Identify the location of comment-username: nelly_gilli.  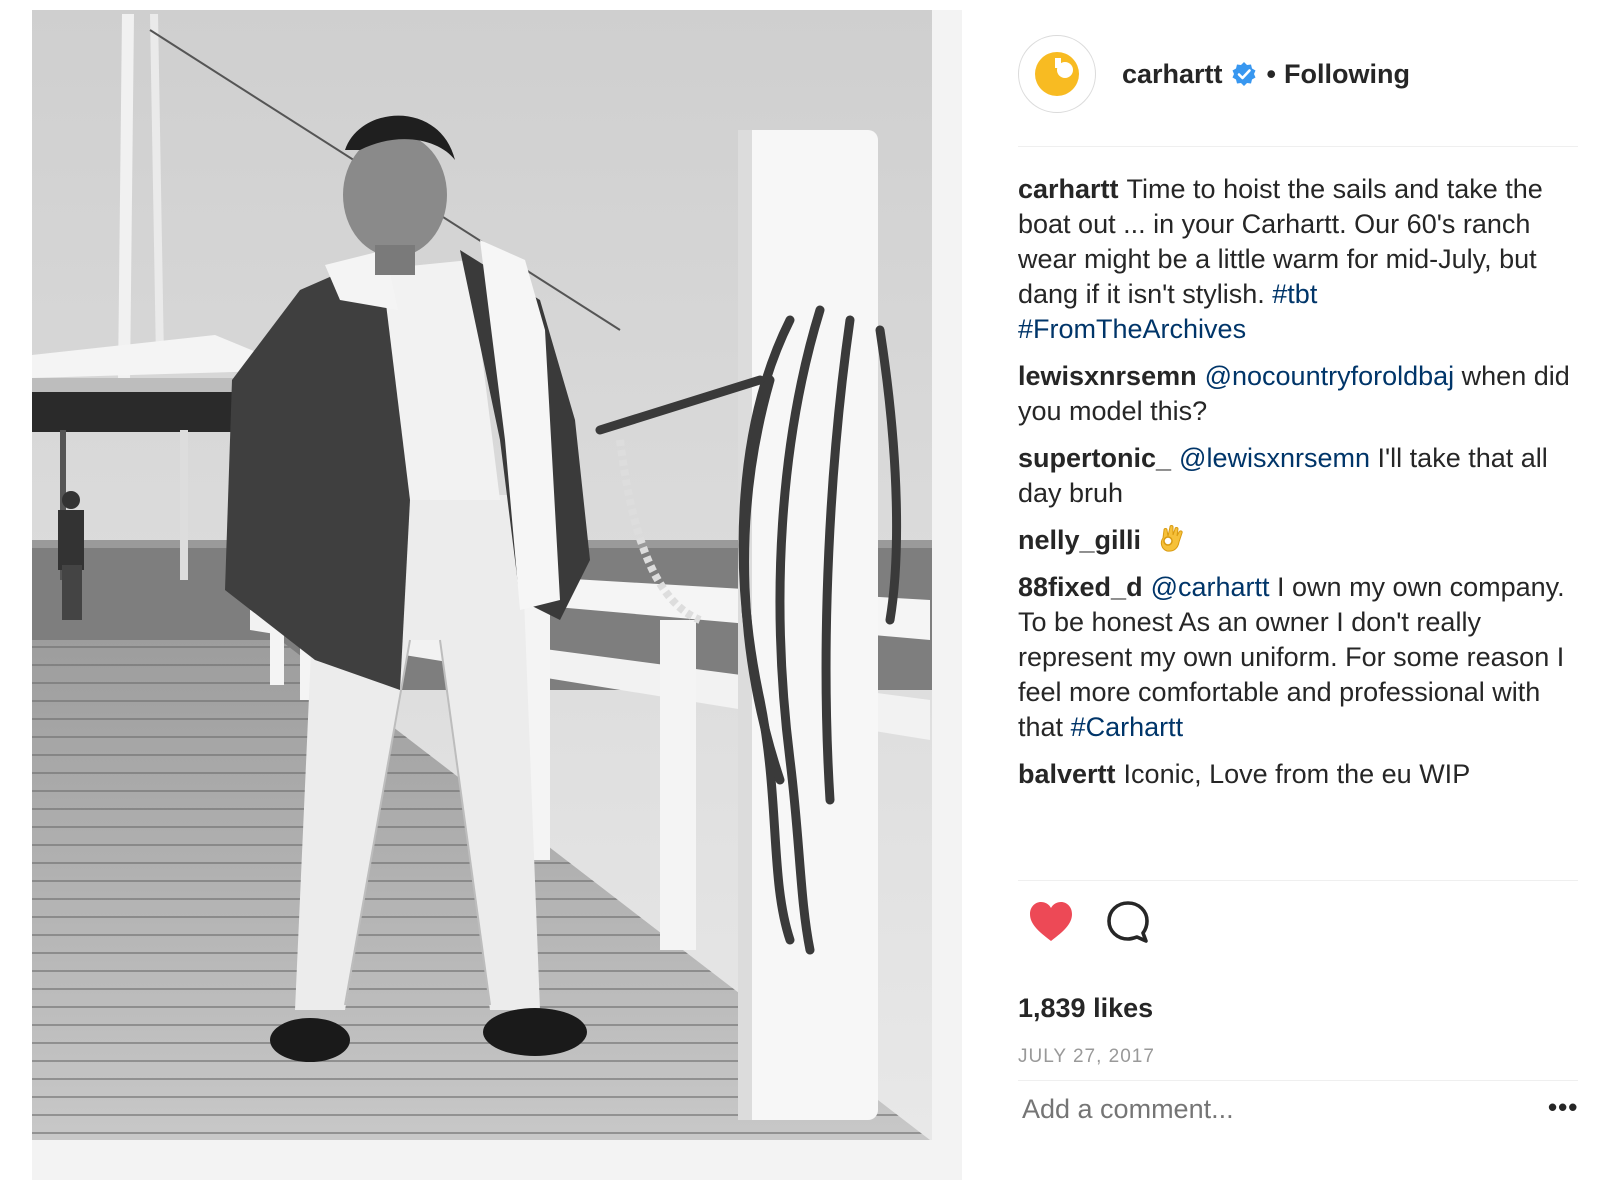
(1079, 540).